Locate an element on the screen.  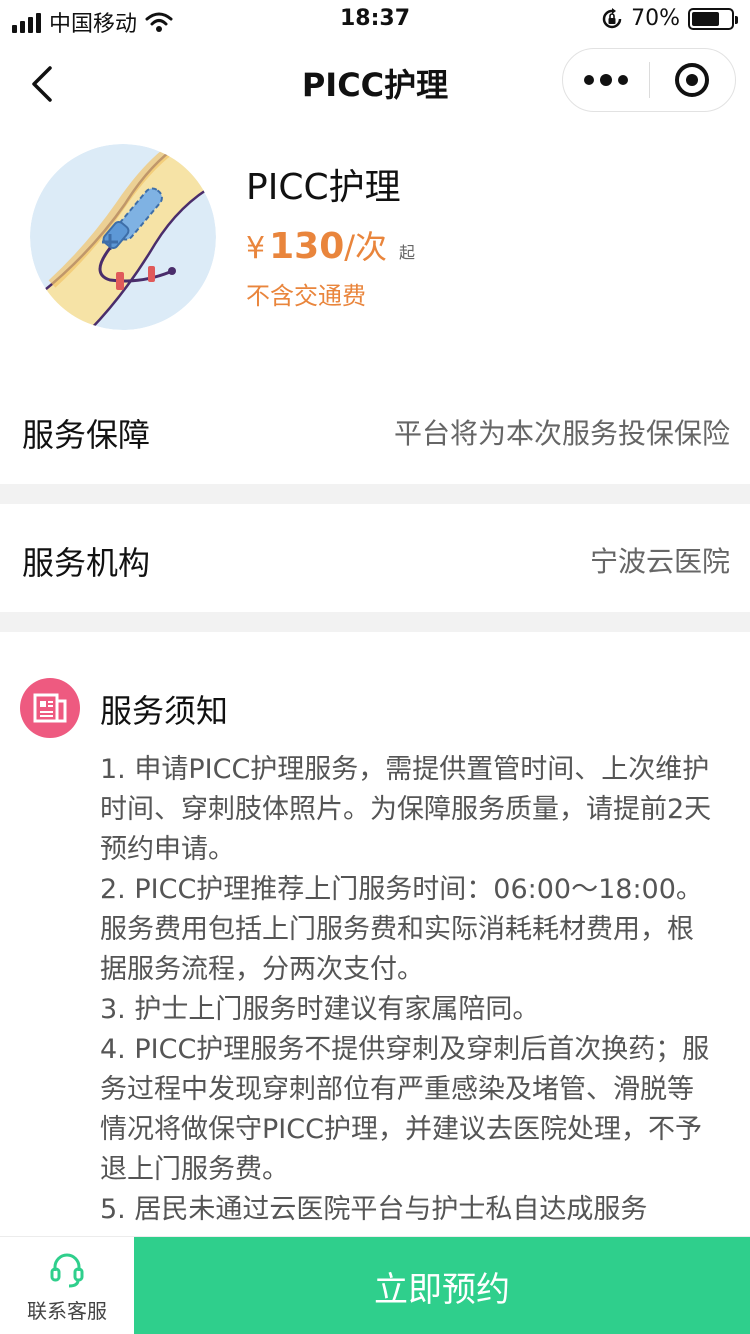
notice-title: 服务须知 is located at coordinates (164, 711).